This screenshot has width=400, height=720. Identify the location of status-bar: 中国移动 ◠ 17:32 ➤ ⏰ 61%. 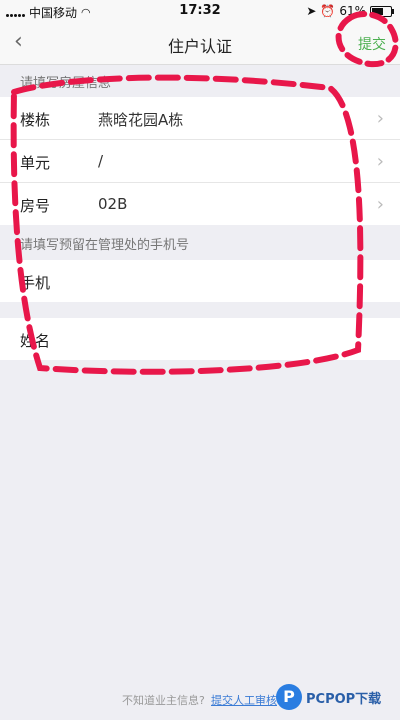
(200, 11).